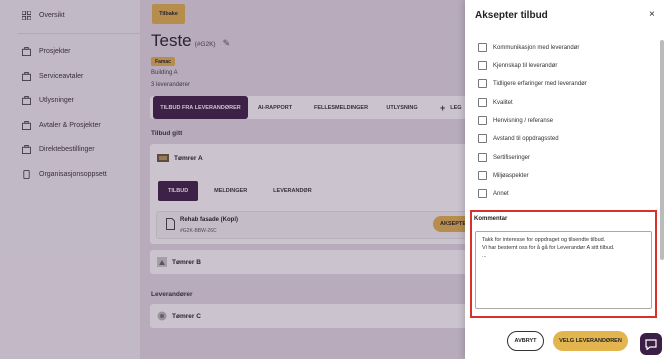 Image resolution: width=670 pixels, height=359 pixels. I want to click on criterion-checkbox: Sertifiseringer, so click(504, 157).